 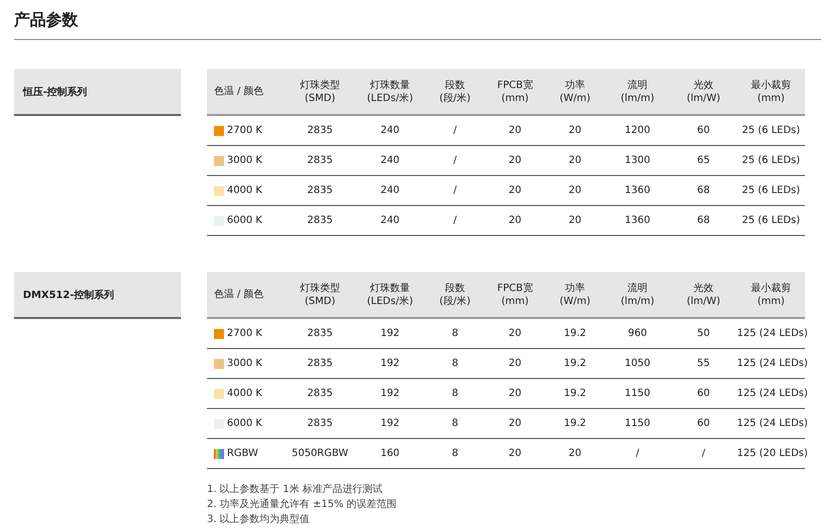 What do you see at coordinates (390, 301) in the screenshot?
I see `column-unit: (LEDs/米)` at bounding box center [390, 301].